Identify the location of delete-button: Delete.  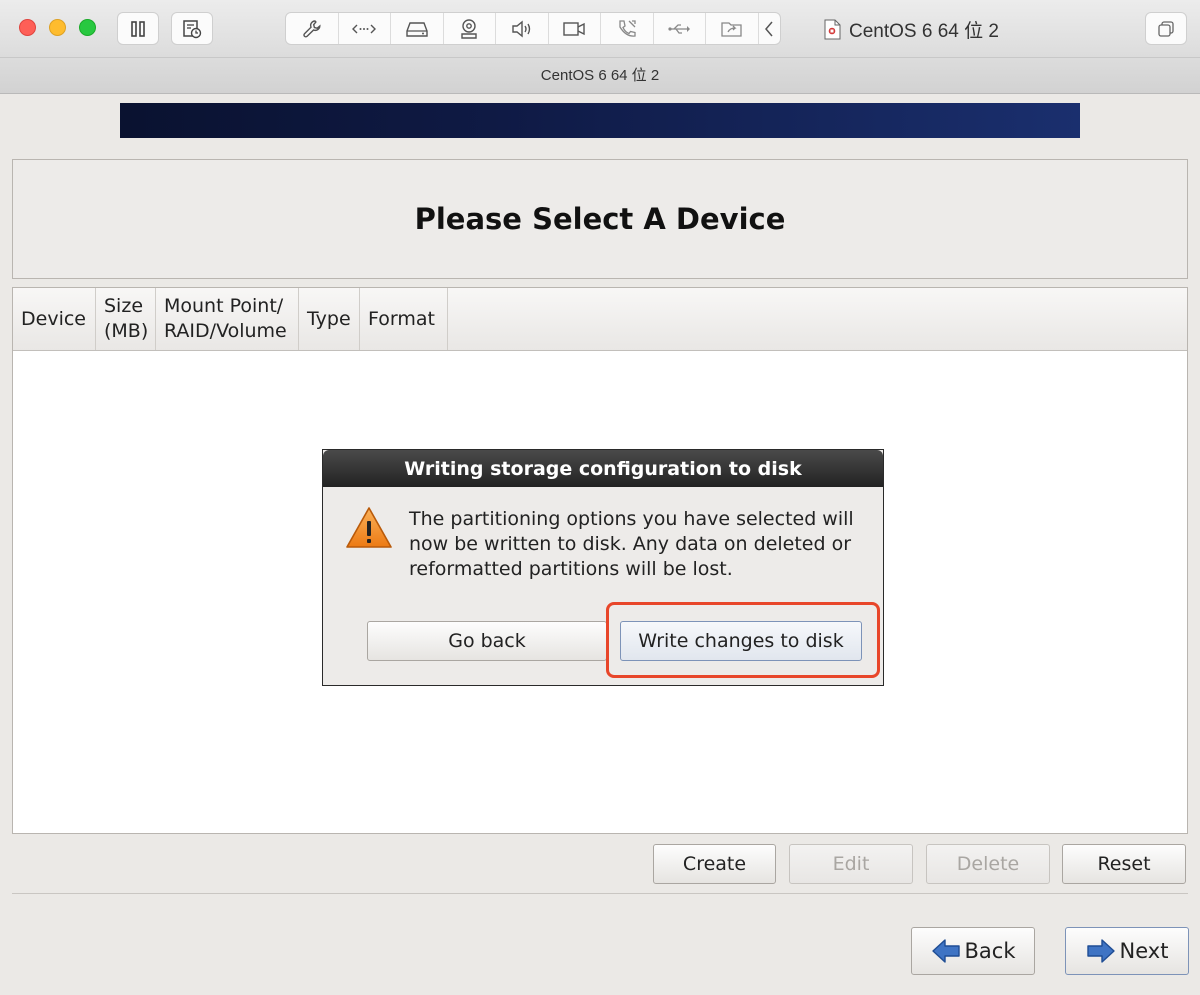
(988, 864).